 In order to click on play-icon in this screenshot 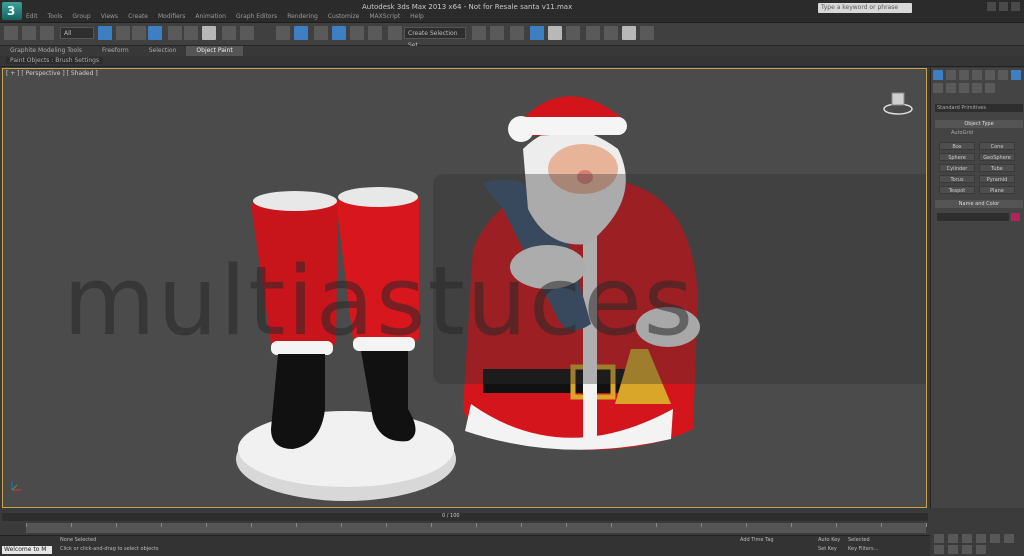, I will do `click(953, 549)`.